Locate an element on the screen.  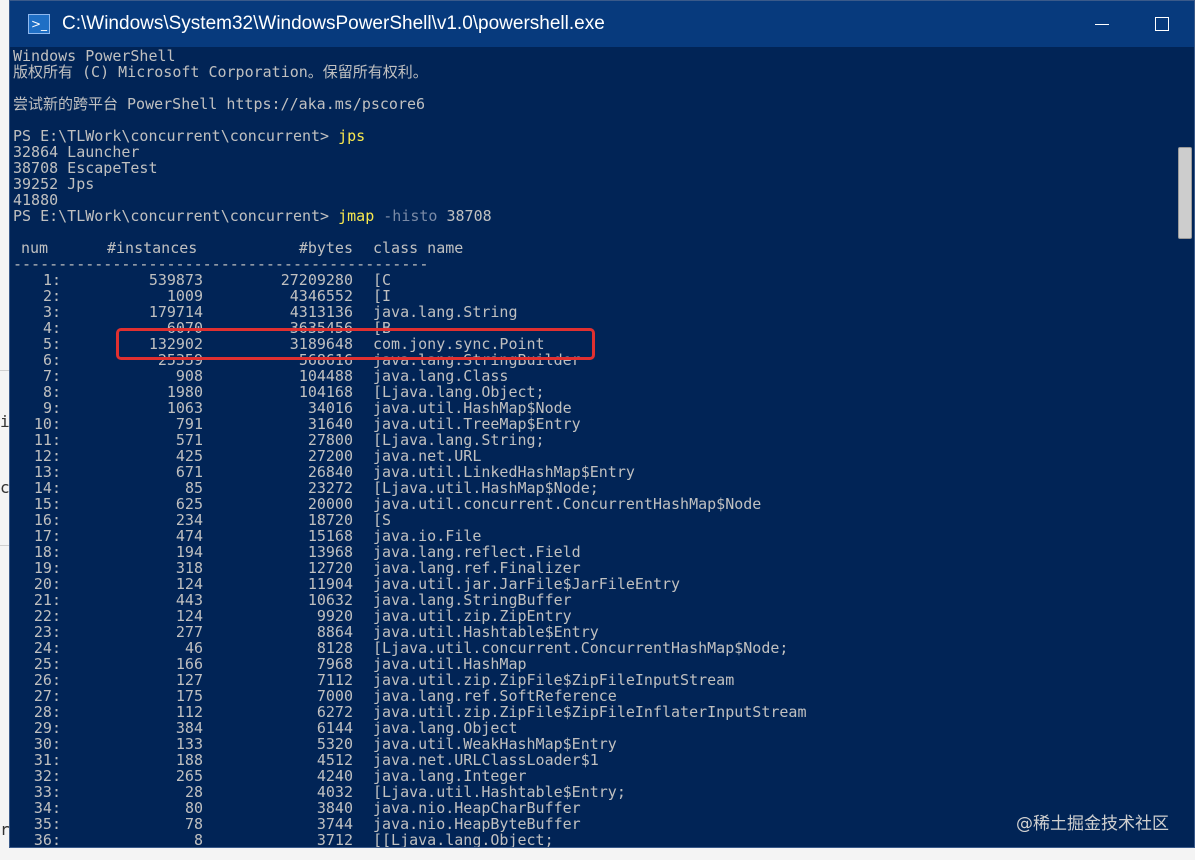
row-instances: 265 is located at coordinates (189, 776).